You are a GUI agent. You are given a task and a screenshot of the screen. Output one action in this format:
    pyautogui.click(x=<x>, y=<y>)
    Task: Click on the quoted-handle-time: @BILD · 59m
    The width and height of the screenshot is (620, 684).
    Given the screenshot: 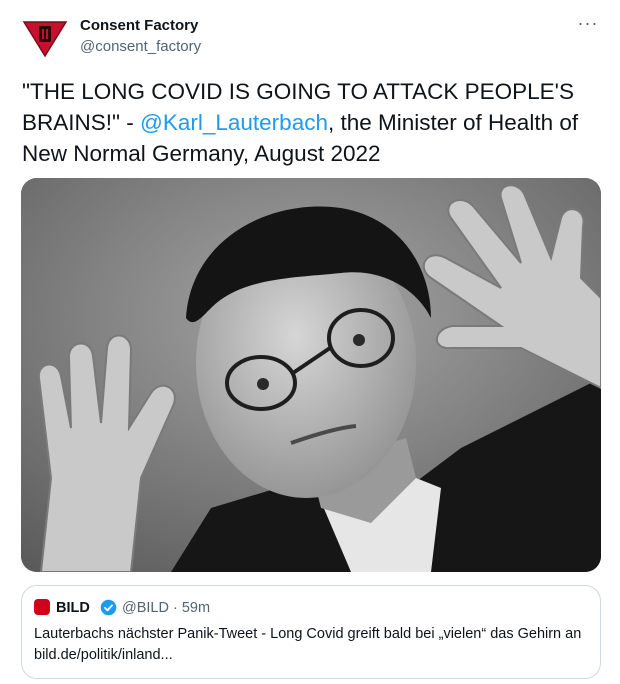 What is the action you would take?
    pyautogui.click(x=166, y=608)
    